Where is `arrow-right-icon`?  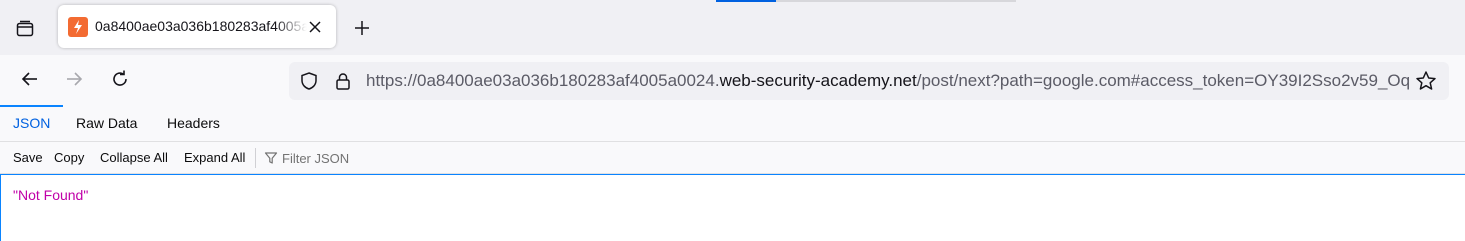
arrow-right-icon is located at coordinates (75, 79).